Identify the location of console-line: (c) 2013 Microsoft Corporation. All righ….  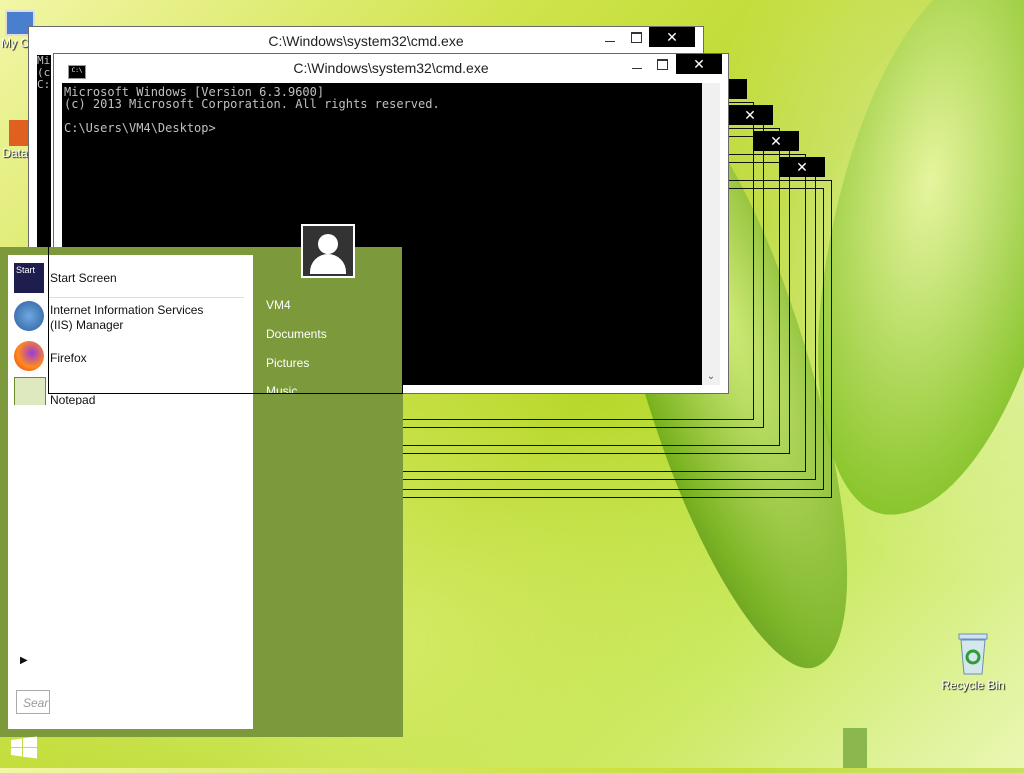
(252, 104).